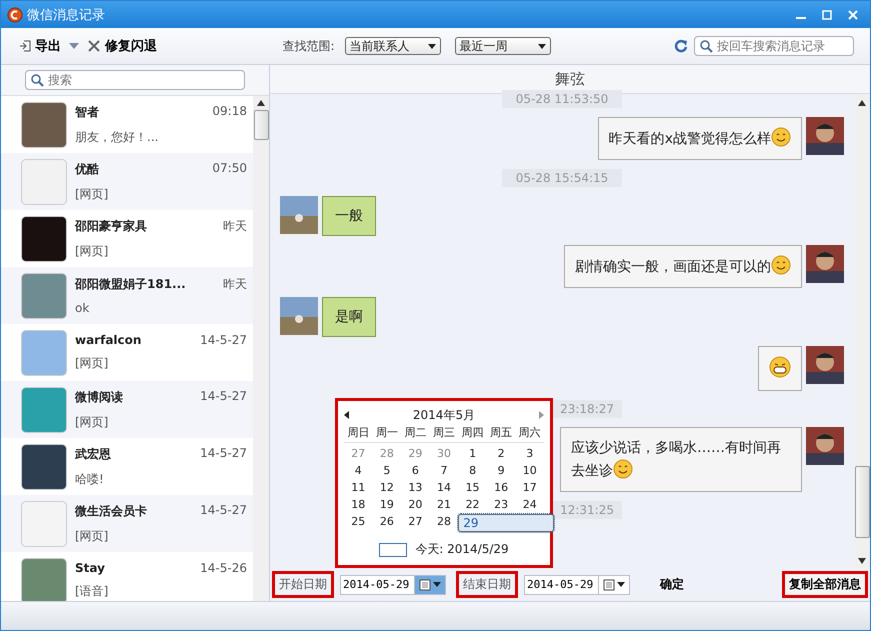  What do you see at coordinates (415, 470) in the screenshot?
I see `calendar-day: 6` at bounding box center [415, 470].